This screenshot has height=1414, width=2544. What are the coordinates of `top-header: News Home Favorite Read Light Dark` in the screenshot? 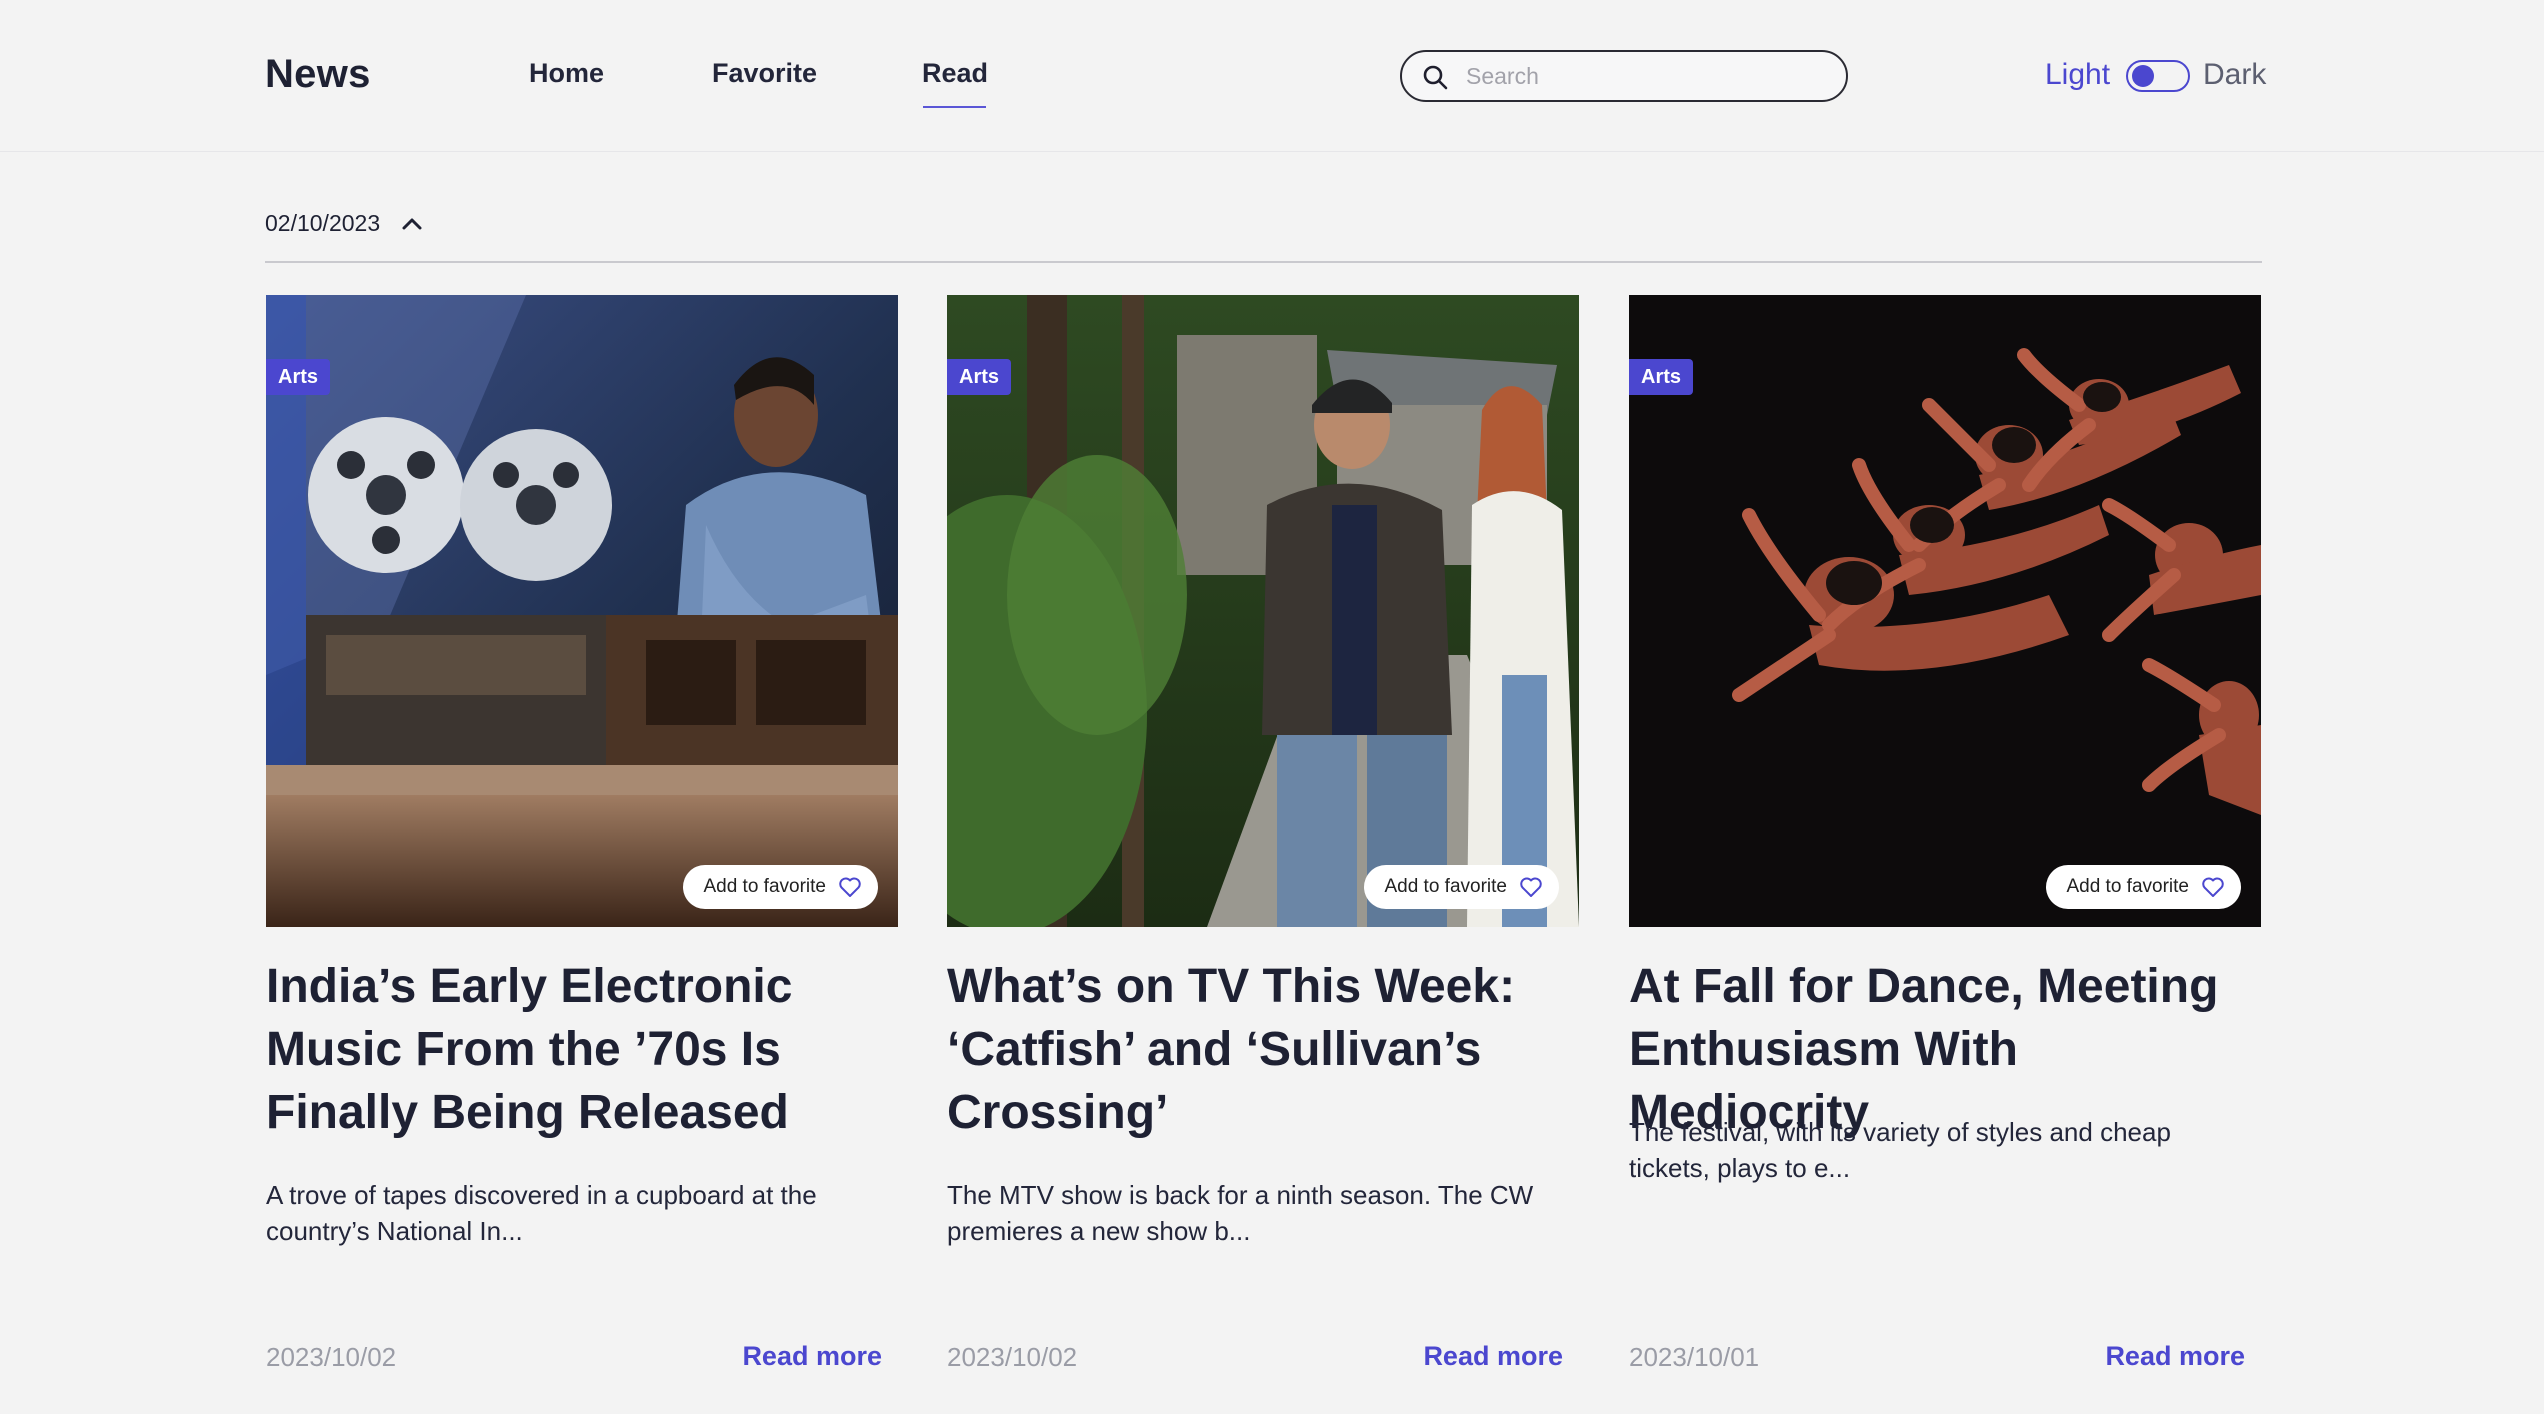 It's located at (1272, 76).